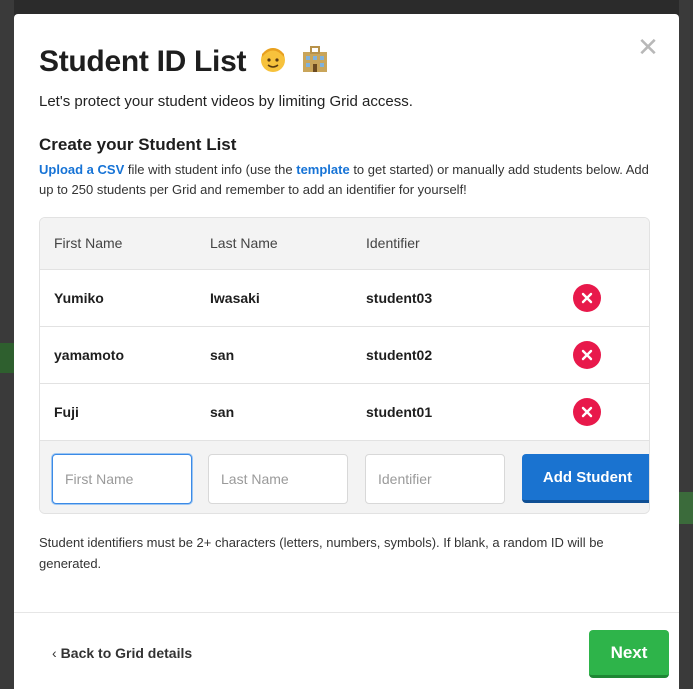  What do you see at coordinates (393, 243) in the screenshot?
I see `header-identifier: Identifier` at bounding box center [393, 243].